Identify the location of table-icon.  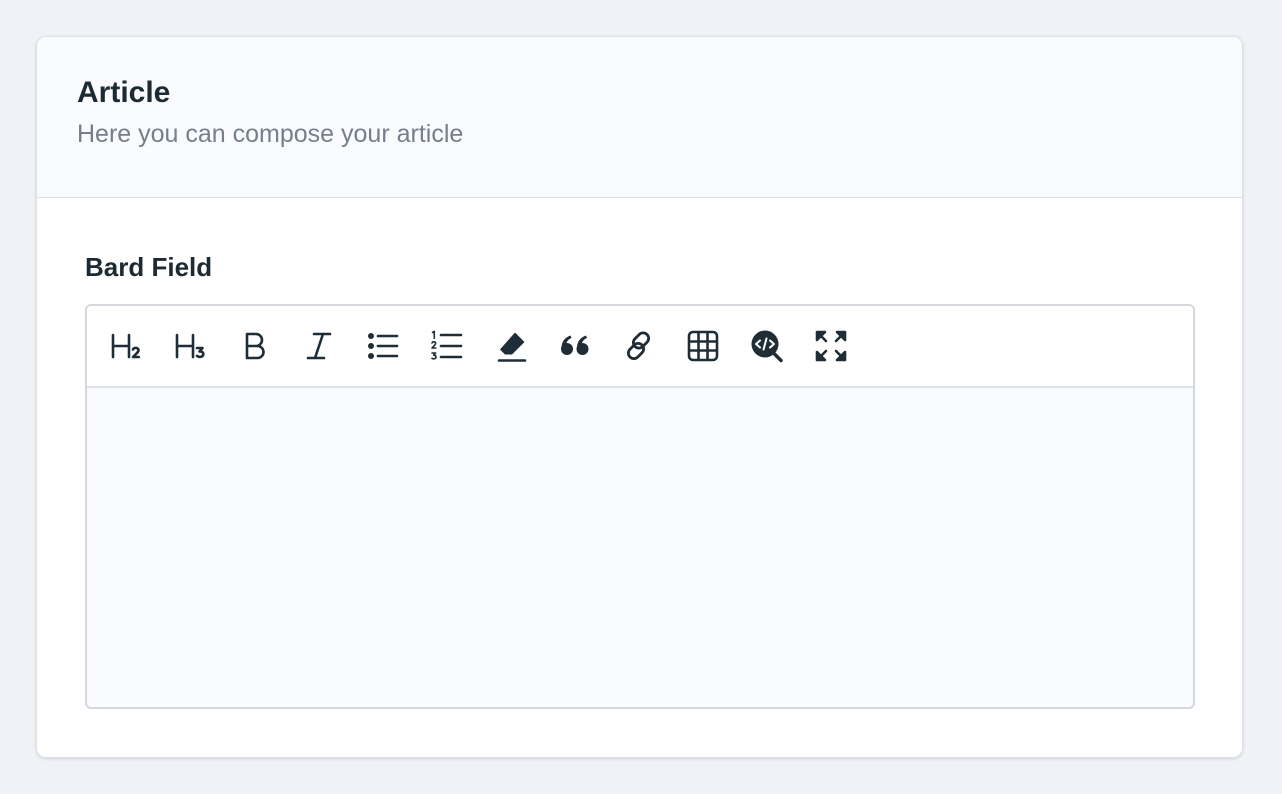
(703, 346).